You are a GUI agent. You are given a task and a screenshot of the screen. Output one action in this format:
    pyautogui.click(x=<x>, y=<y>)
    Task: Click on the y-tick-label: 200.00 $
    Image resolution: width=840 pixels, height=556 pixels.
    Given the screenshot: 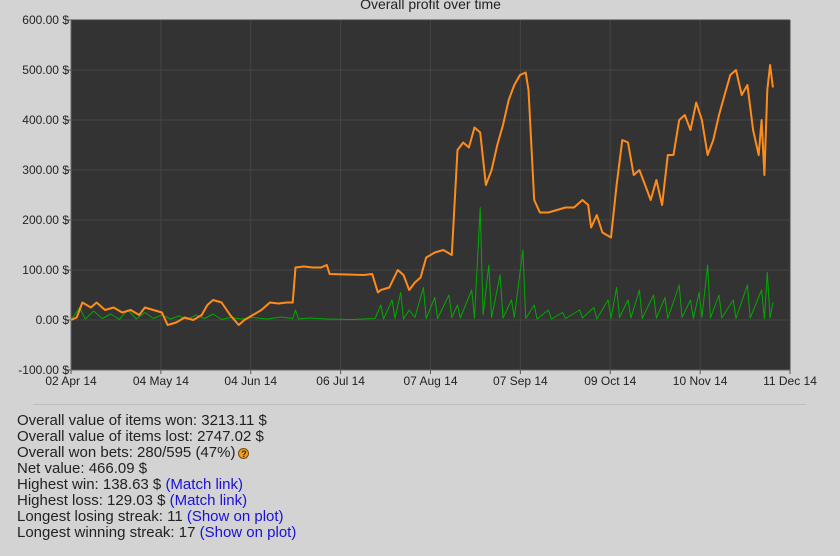 What is the action you would take?
    pyautogui.click(x=45, y=220)
    